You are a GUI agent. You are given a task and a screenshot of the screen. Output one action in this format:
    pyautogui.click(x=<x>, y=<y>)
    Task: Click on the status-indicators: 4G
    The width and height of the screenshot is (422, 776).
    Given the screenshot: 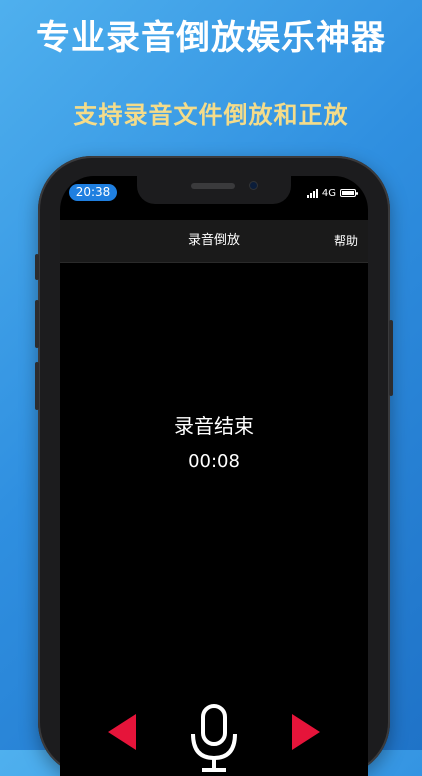 What is the action you would take?
    pyautogui.click(x=332, y=193)
    